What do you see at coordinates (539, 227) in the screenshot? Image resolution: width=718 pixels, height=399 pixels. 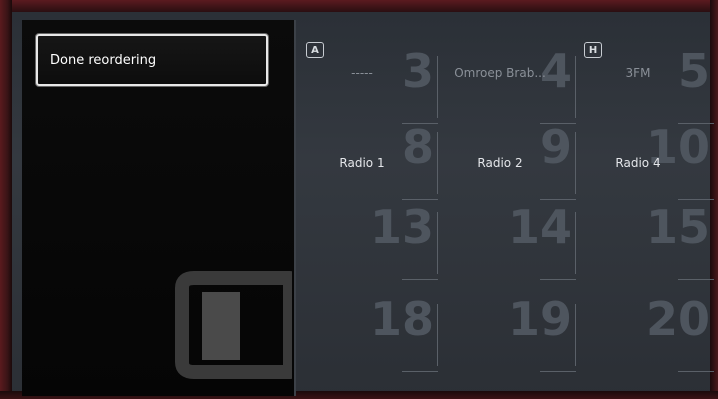 I see `channel-number: 14` at bounding box center [539, 227].